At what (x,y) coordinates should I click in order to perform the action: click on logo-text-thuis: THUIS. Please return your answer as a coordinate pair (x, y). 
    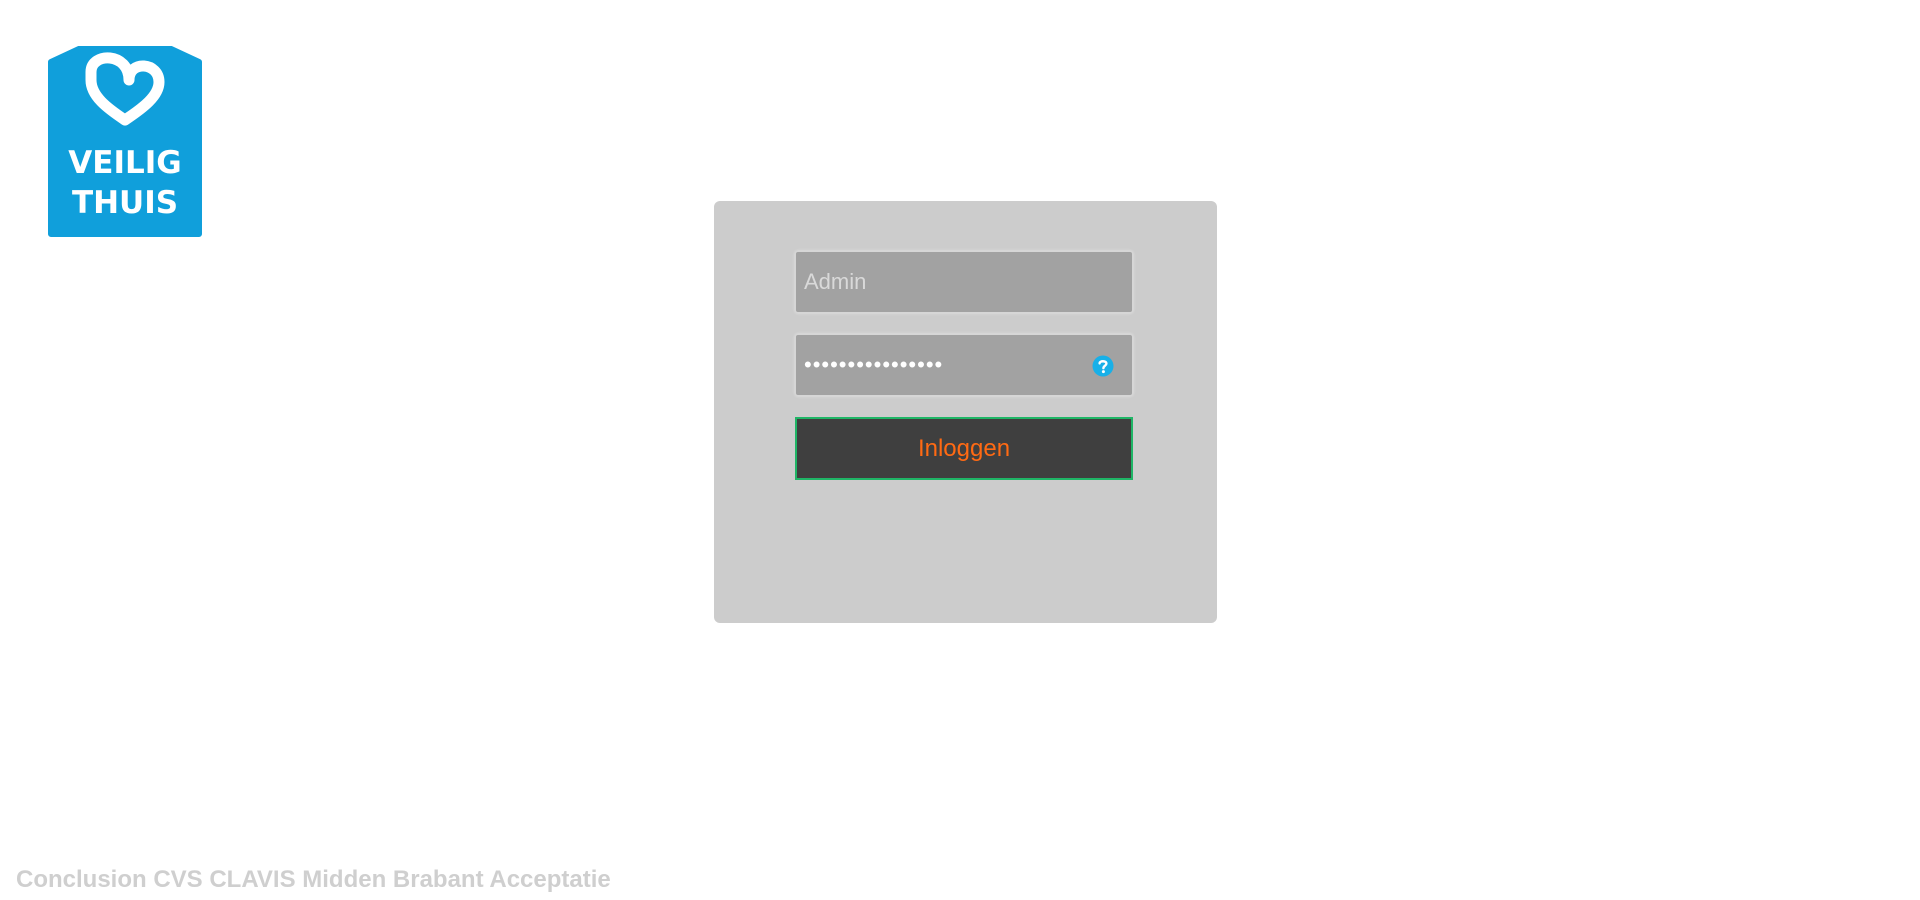
    Looking at the image, I should click on (125, 203).